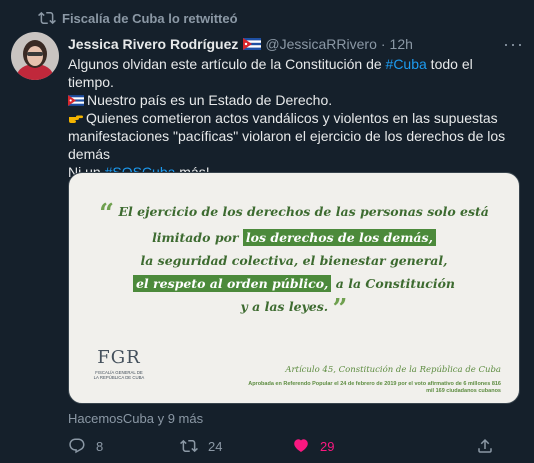 The image size is (534, 463). What do you see at coordinates (348, 446) in the screenshot?
I see `like-button: 29` at bounding box center [348, 446].